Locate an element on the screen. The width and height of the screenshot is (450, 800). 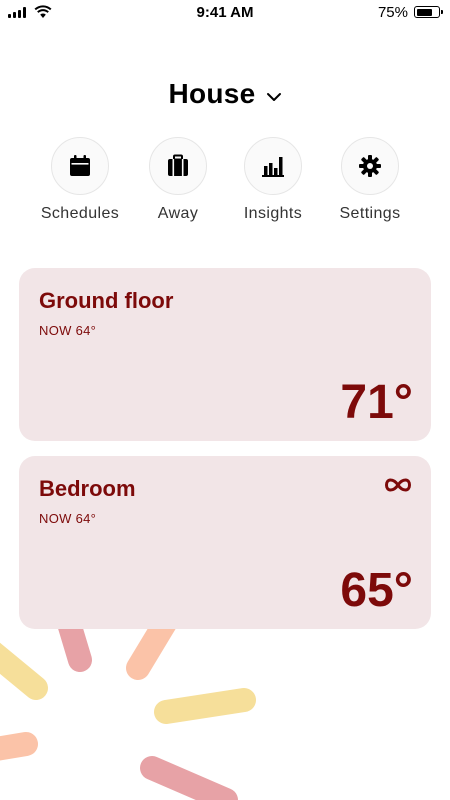
suitcase-icon is located at coordinates (178, 165).